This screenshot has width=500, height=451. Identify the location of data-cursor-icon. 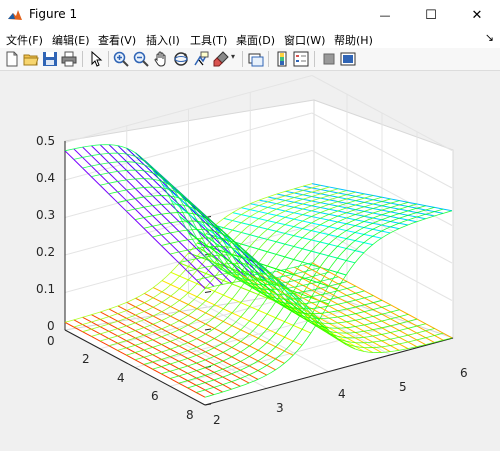
(201, 59).